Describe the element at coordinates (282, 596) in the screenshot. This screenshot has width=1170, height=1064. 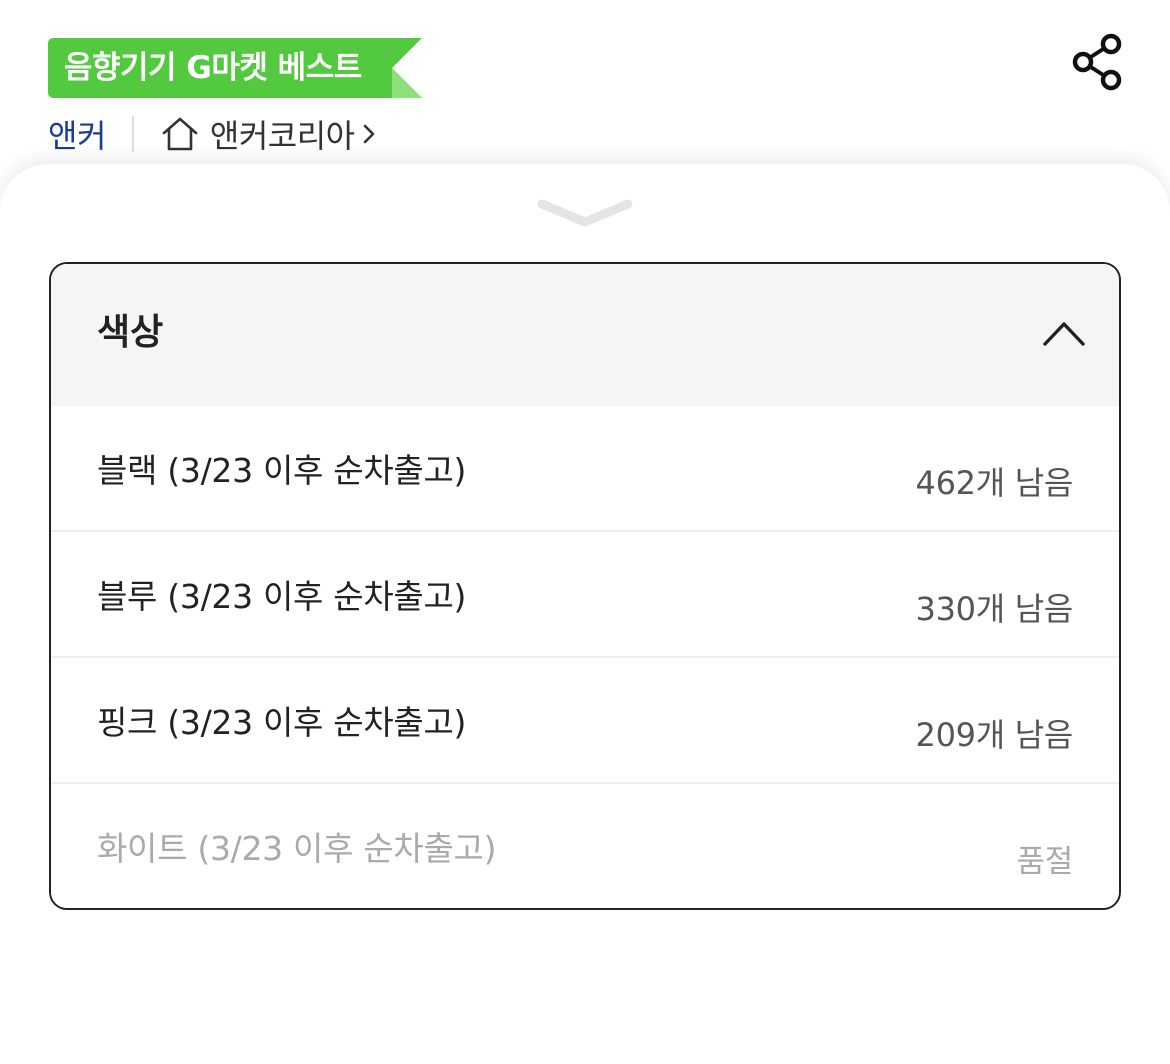
I see `option-item-name: 블루 (3/23 이후 순차출고)` at that location.